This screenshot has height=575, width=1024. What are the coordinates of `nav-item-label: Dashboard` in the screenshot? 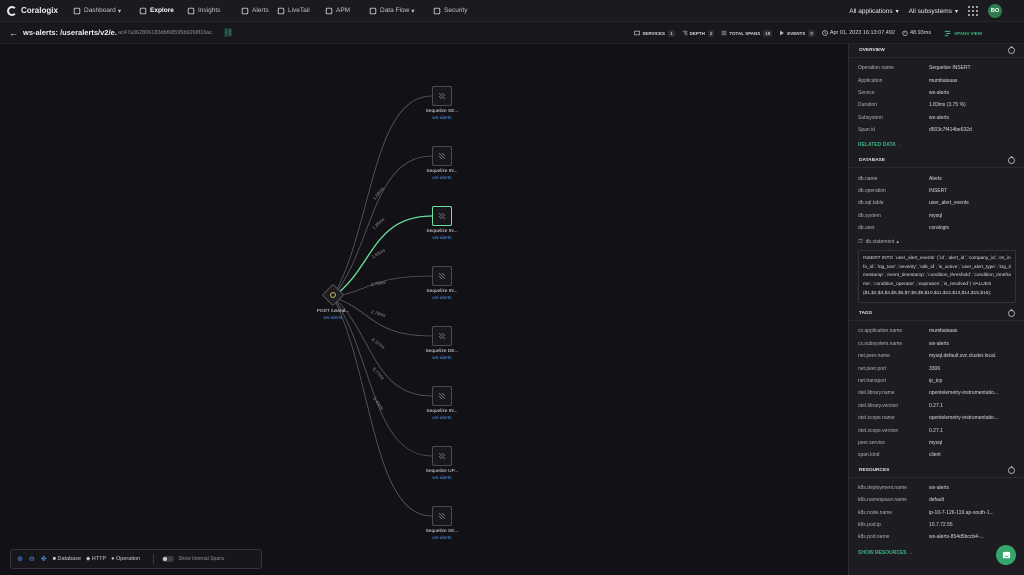 It's located at (100, 10).